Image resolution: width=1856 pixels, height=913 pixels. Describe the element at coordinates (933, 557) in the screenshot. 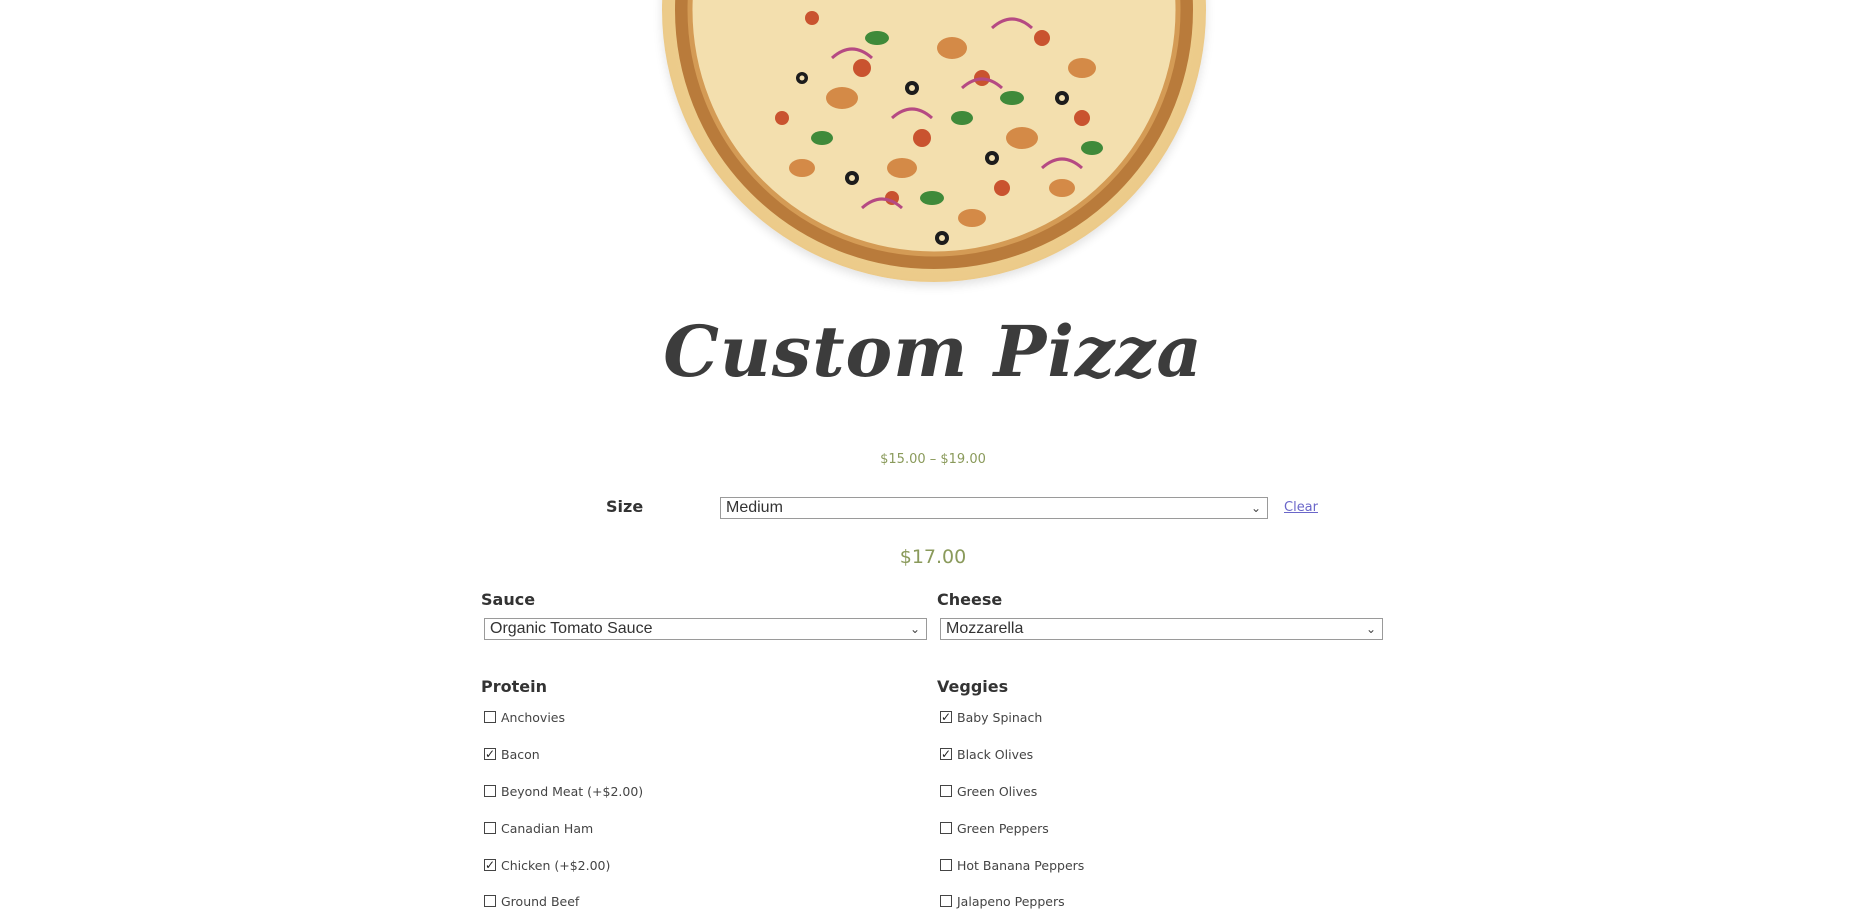

I see `current-price: $17.00` at that location.